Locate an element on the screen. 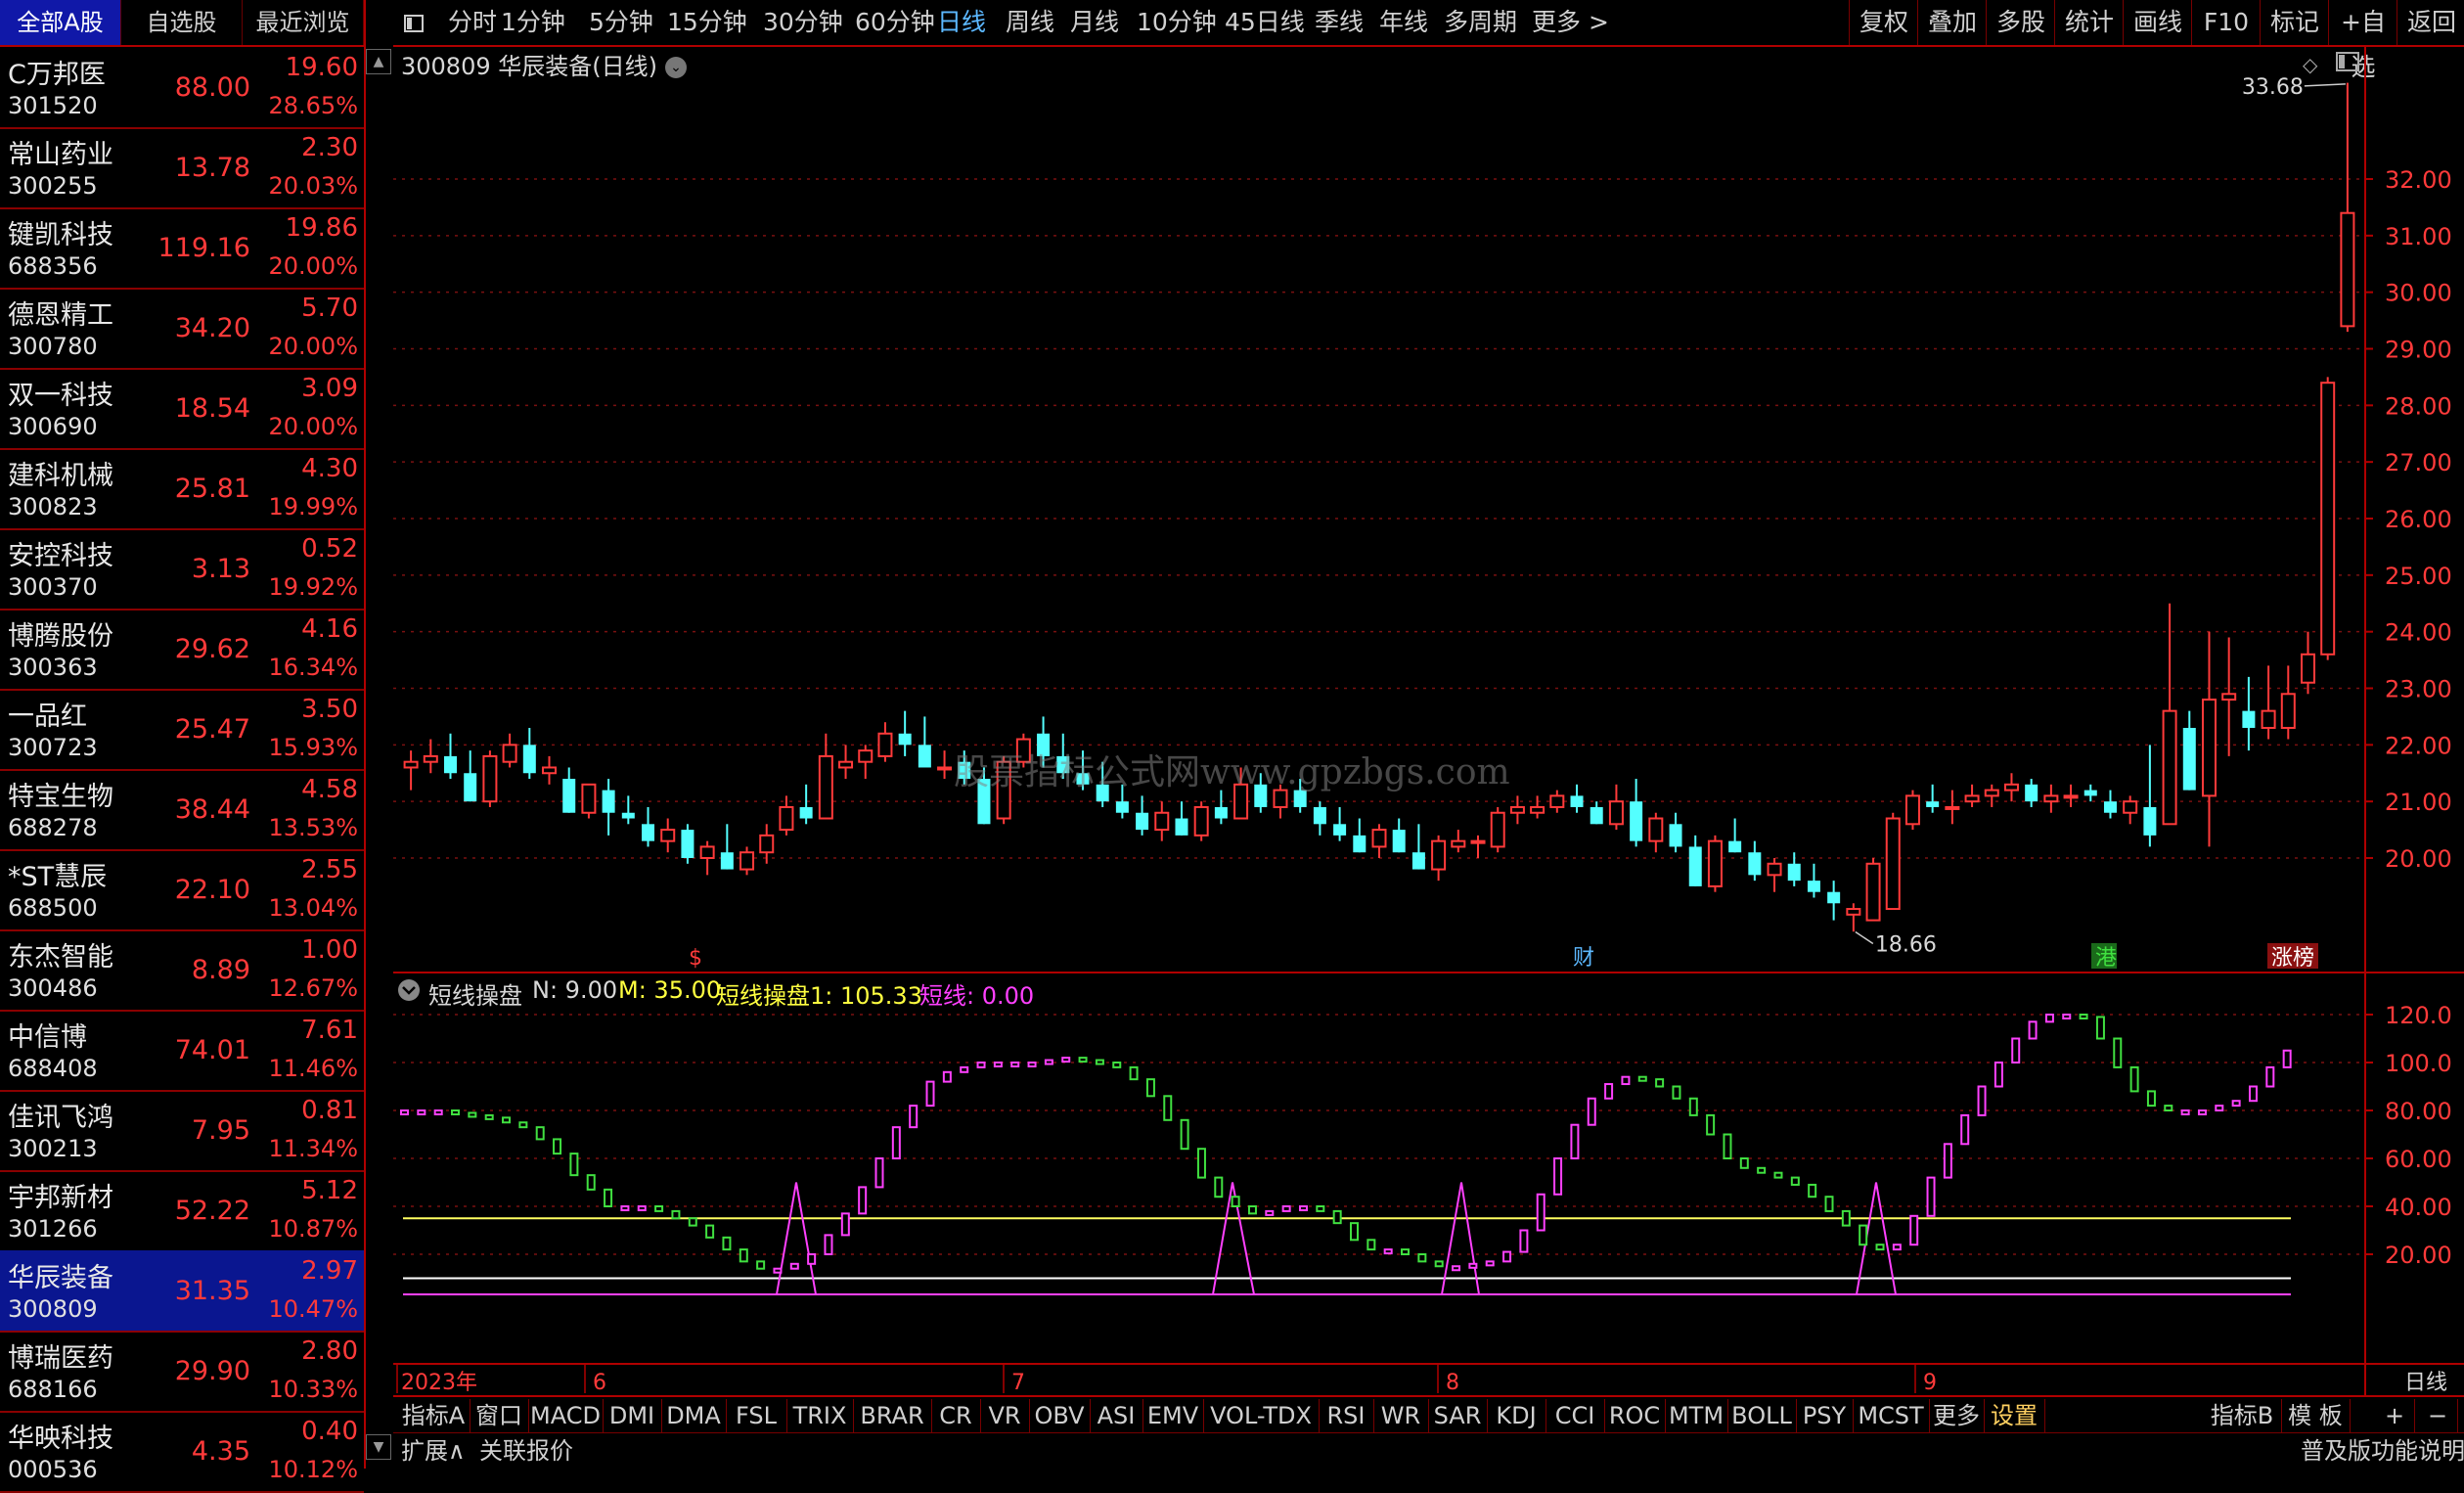 This screenshot has height=1493, width=2464. period-tab: 1分钟 is located at coordinates (533, 22).